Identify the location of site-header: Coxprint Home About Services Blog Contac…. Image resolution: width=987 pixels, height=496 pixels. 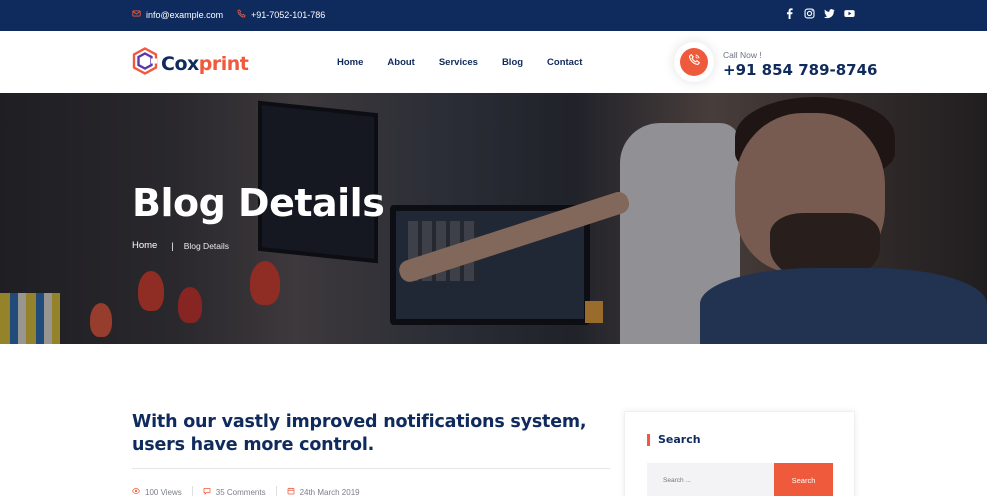
(493, 62).